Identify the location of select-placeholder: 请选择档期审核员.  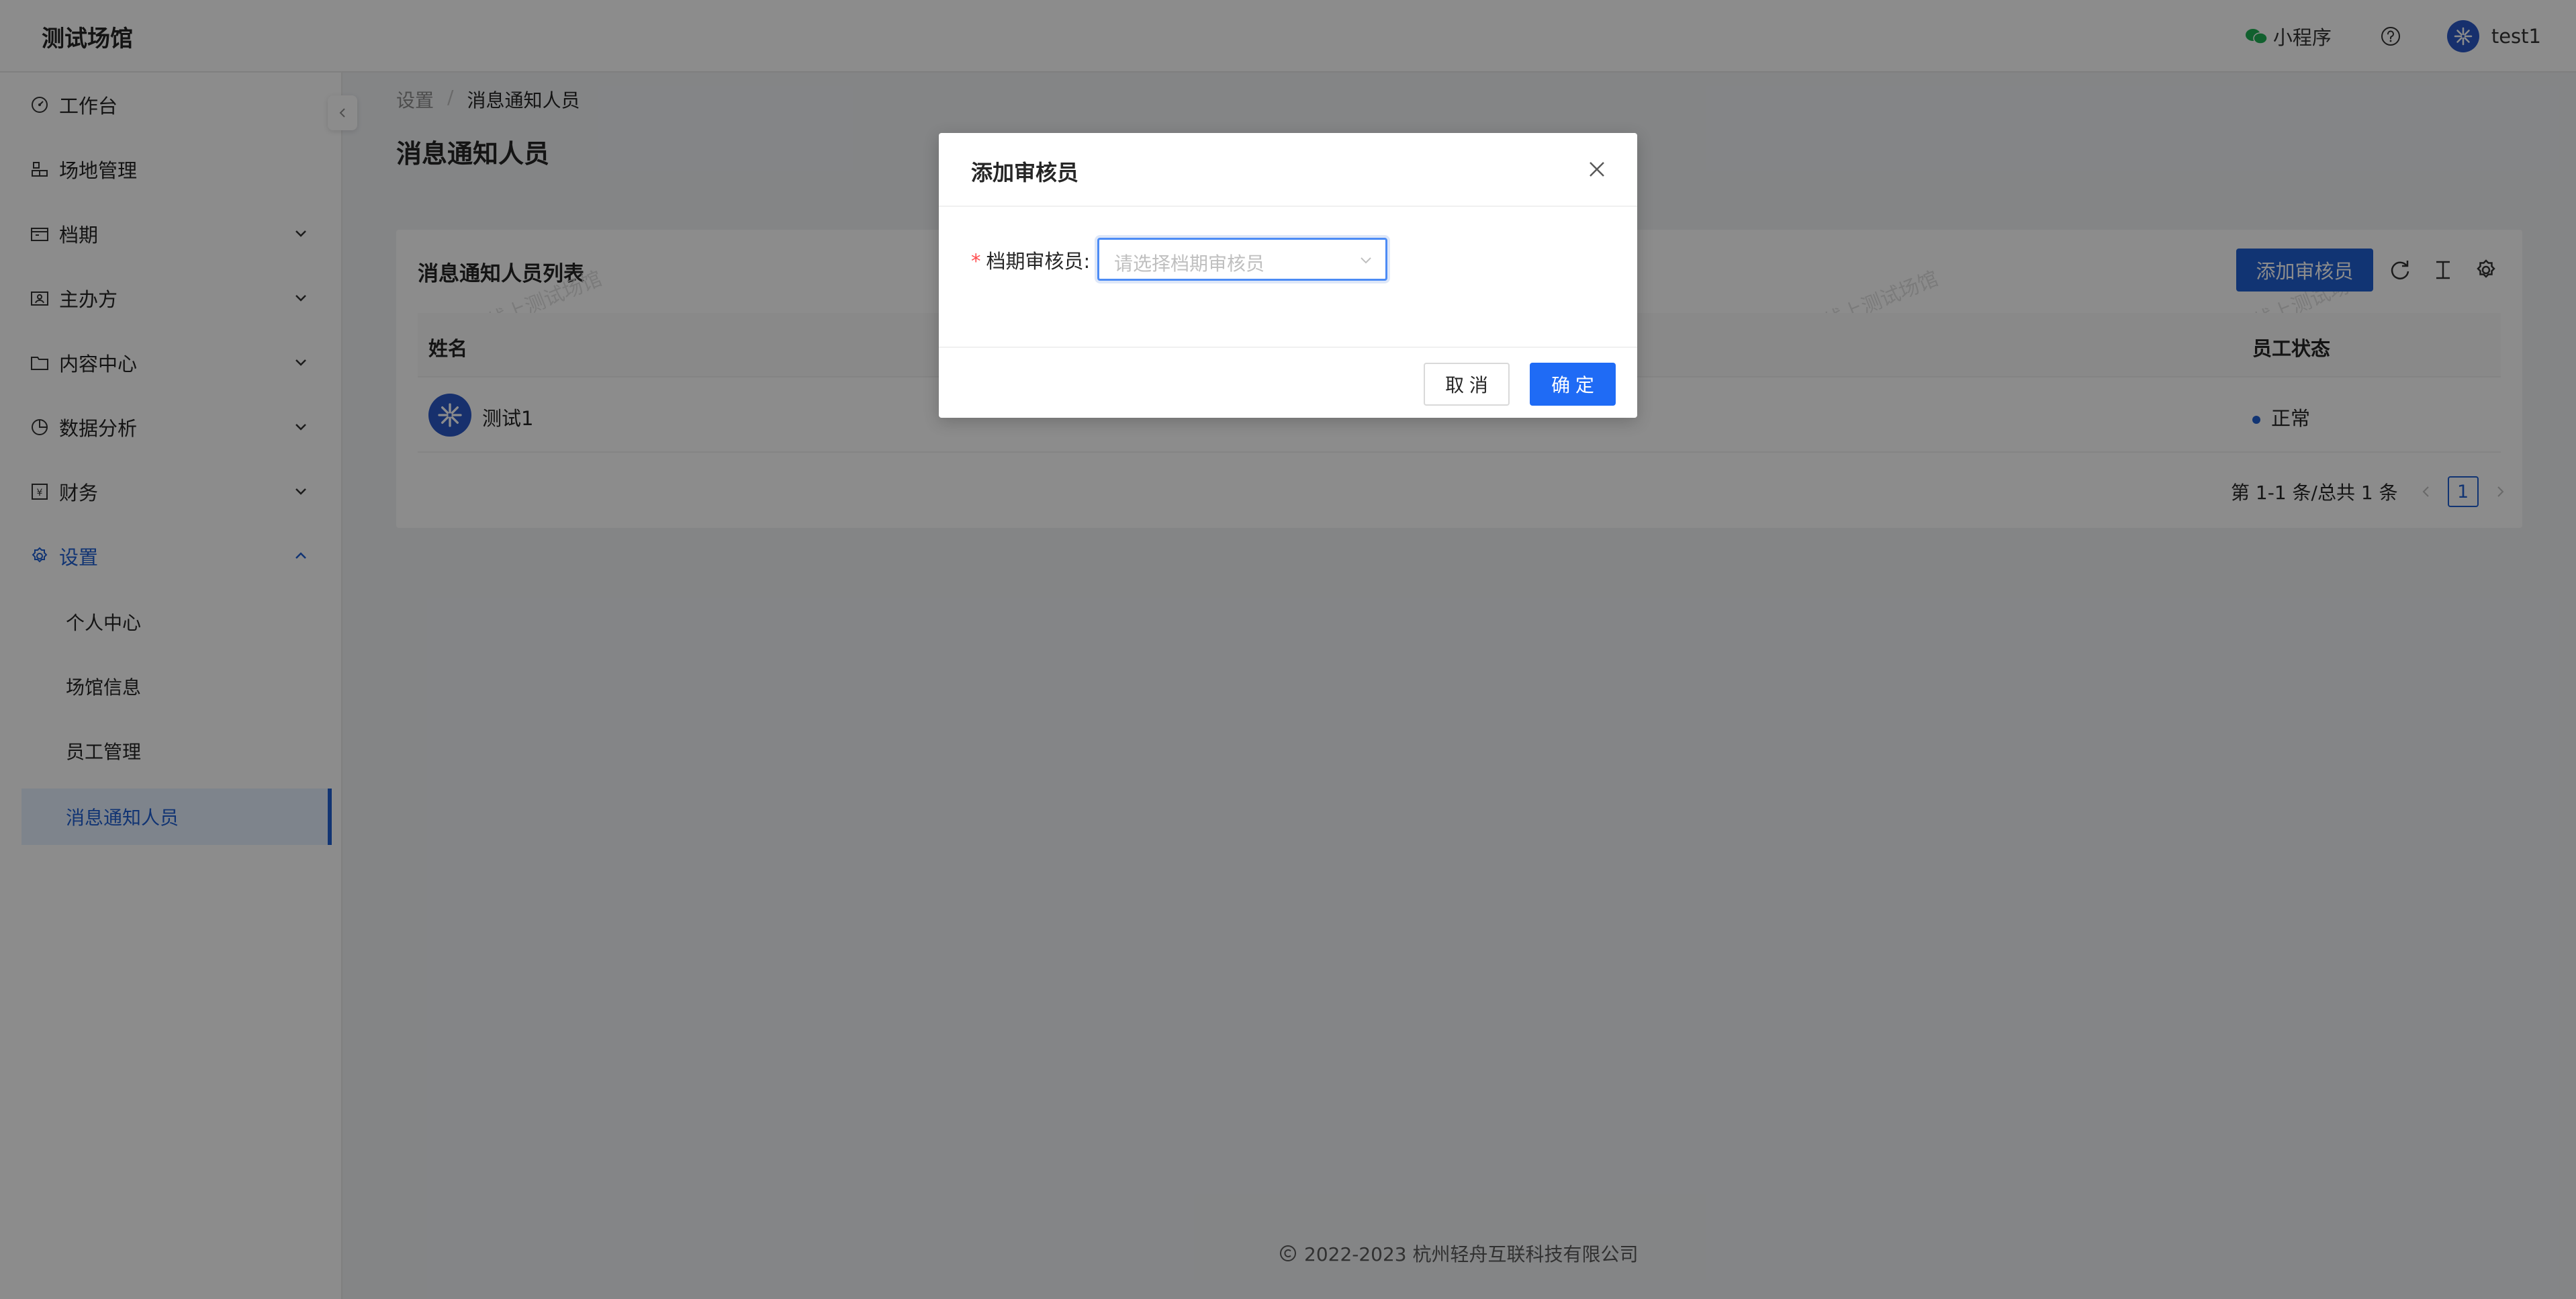
(1189, 264).